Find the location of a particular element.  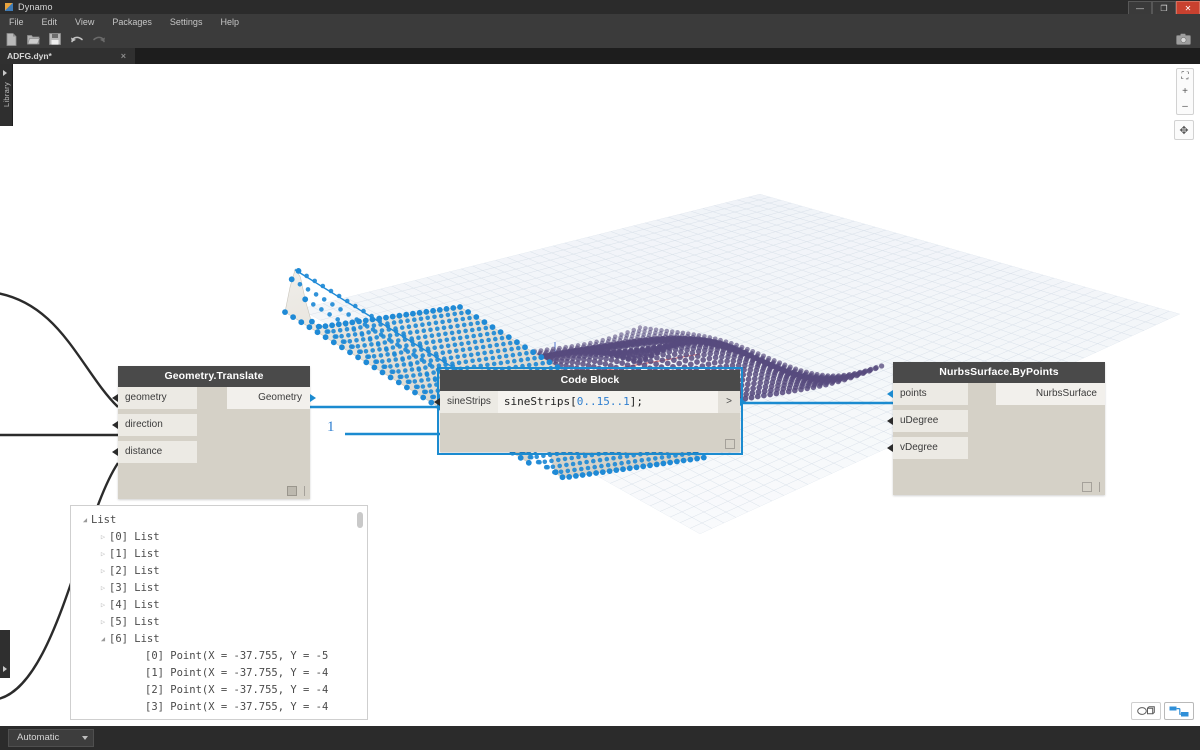

view-mode-toggles is located at coordinates (1162, 711).